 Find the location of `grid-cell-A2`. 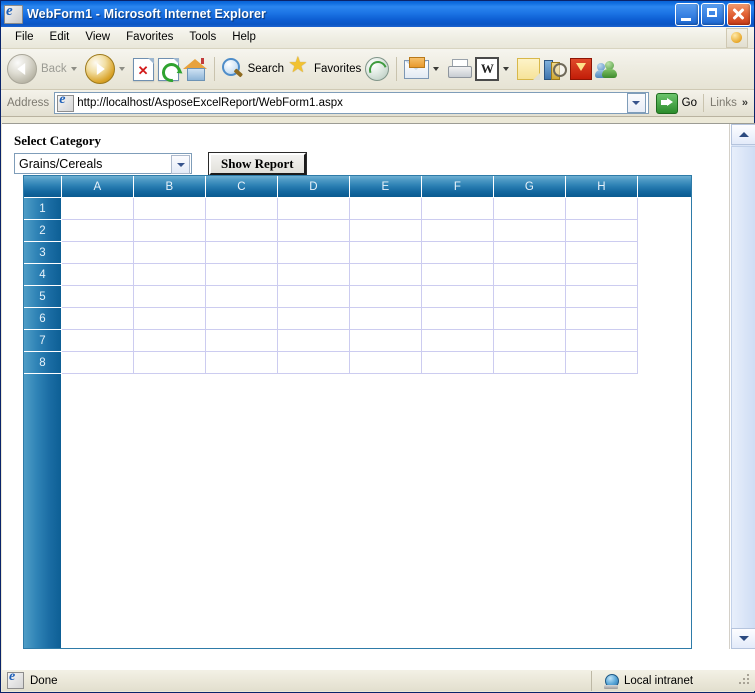

grid-cell-A2 is located at coordinates (98, 231).